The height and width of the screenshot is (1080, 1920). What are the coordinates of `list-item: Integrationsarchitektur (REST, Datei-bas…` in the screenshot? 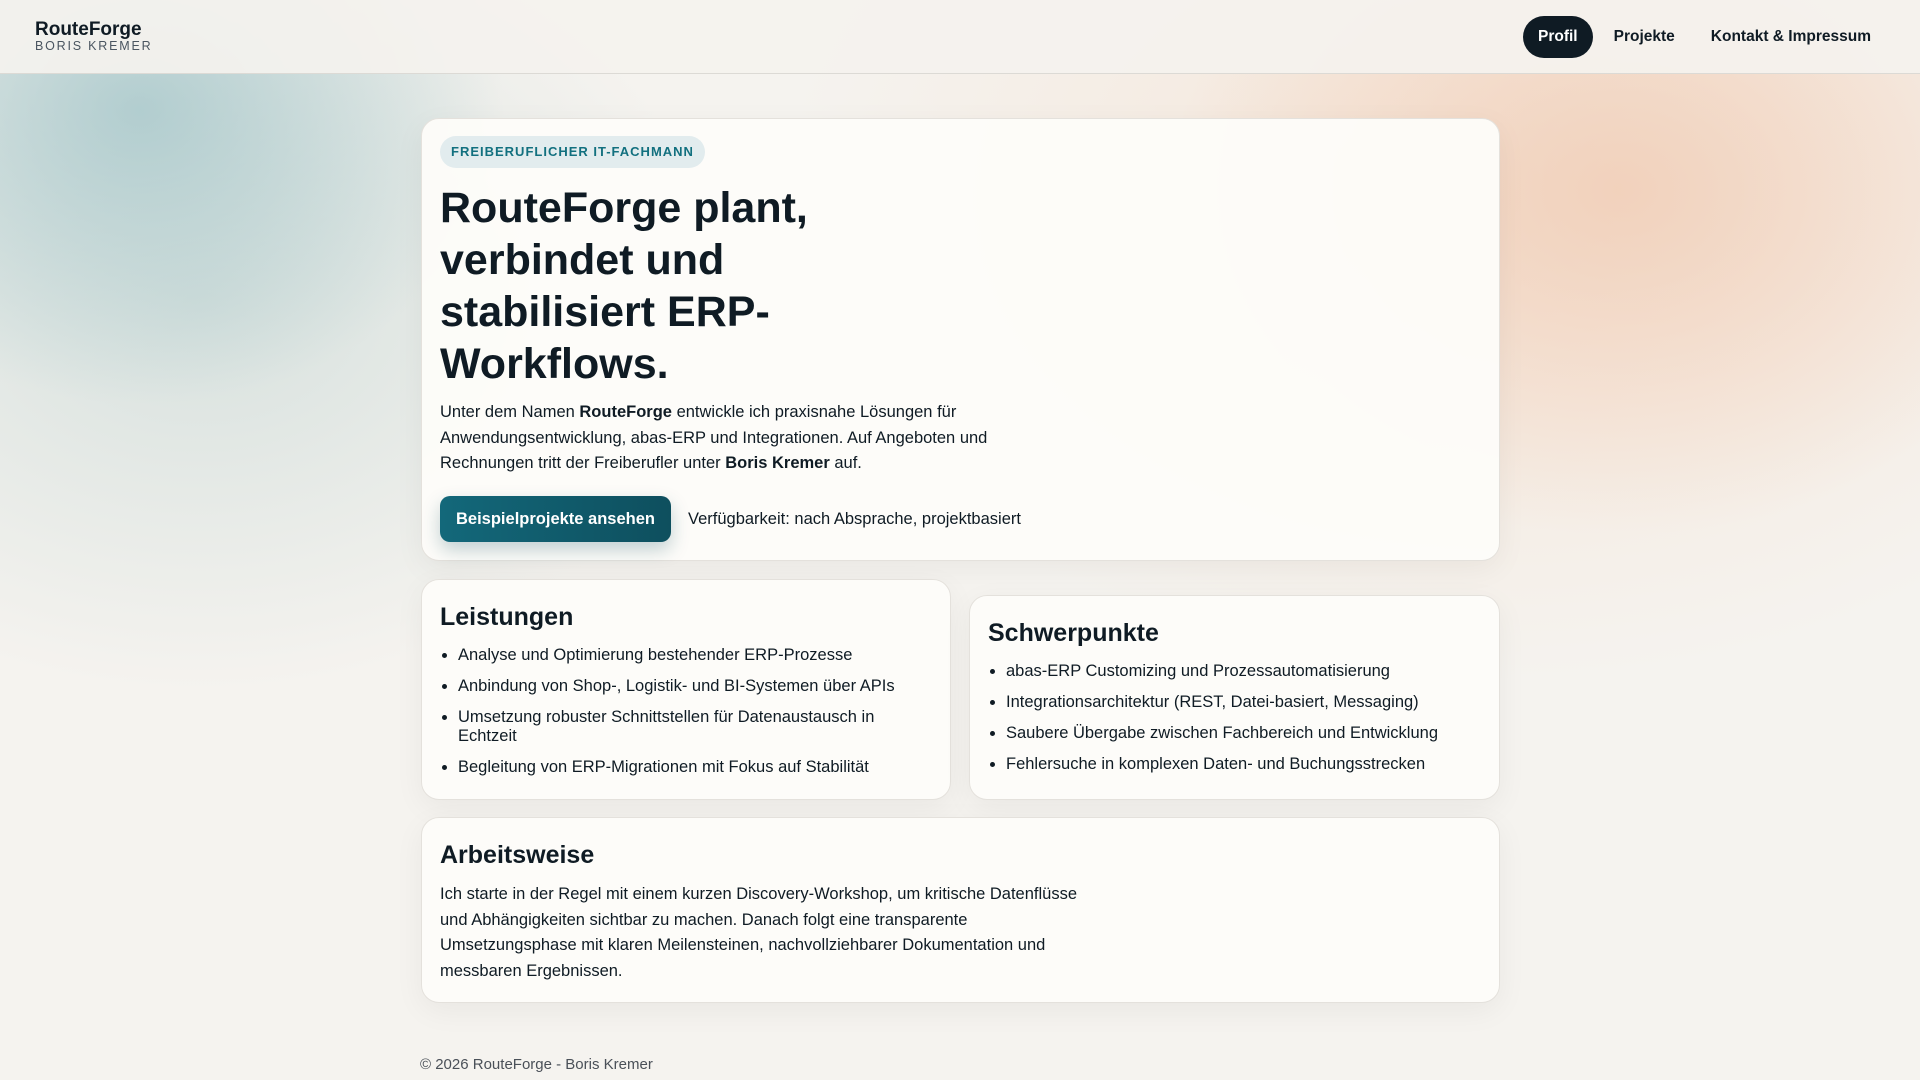 It's located at (1243, 702).